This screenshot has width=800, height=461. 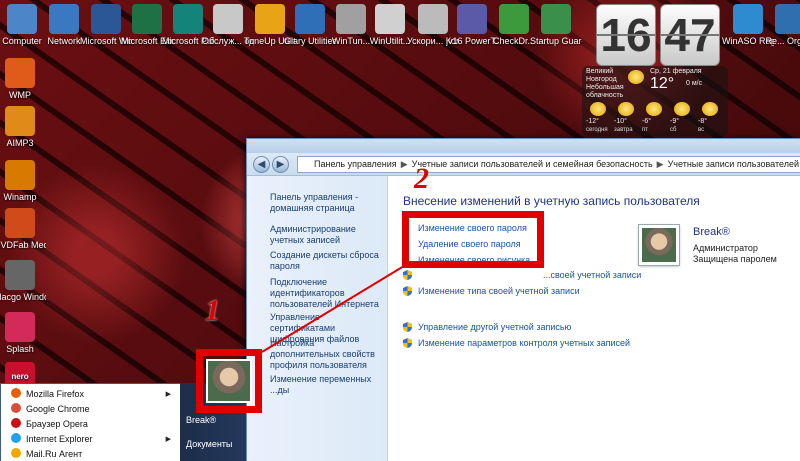 I want to click on annotation-marker-1: 1, so click(x=212, y=310).